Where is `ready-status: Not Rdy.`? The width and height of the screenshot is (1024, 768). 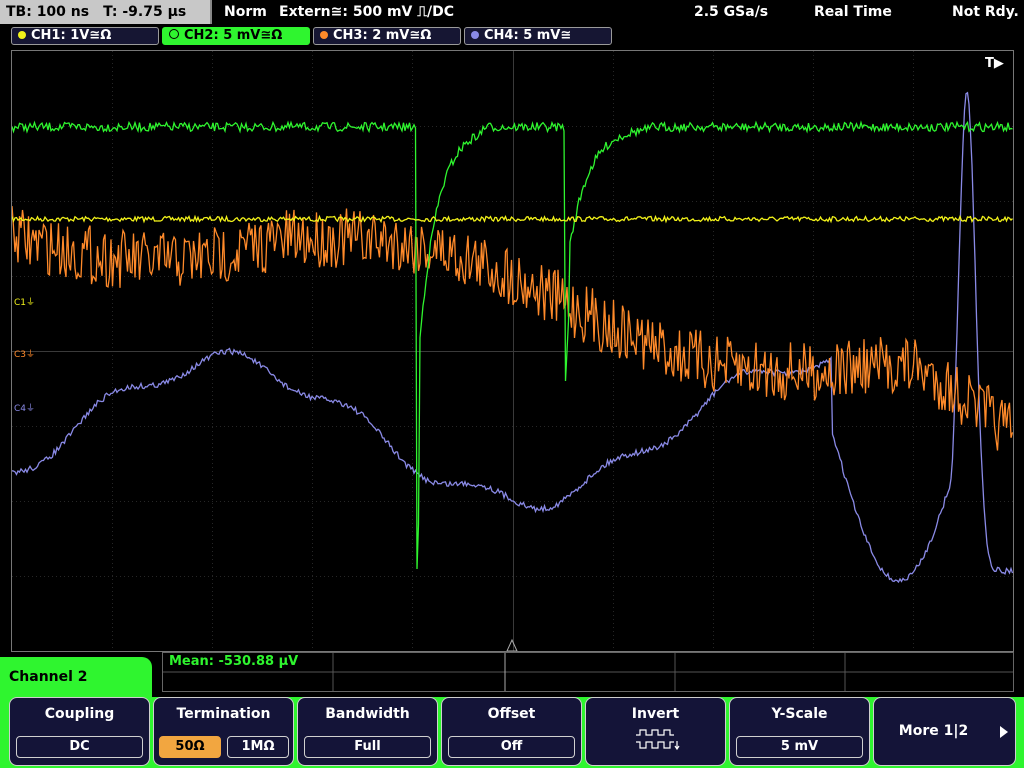
ready-status: Not Rdy. is located at coordinates (985, 12).